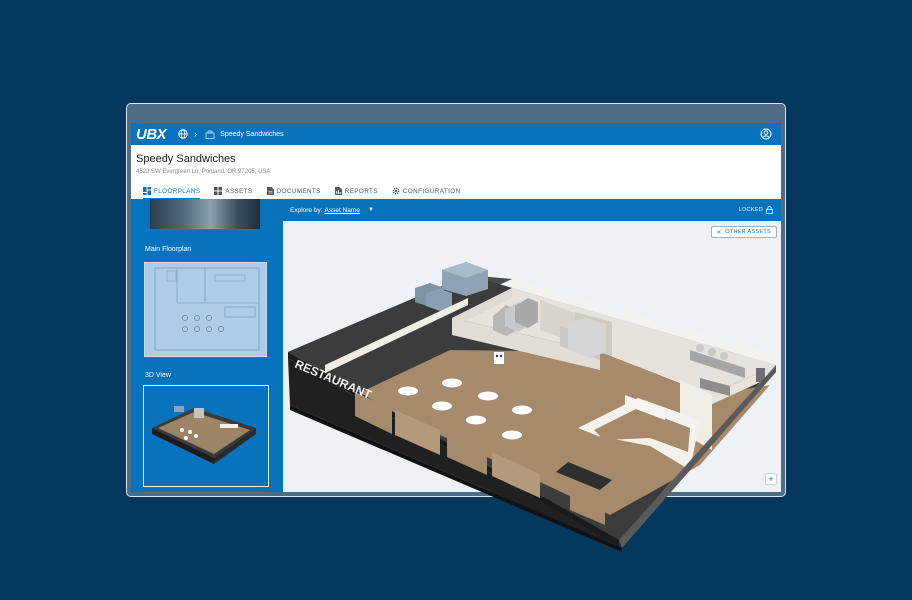 The width and height of the screenshot is (912, 600). I want to click on double-chevron-left-icon: «, so click(719, 232).